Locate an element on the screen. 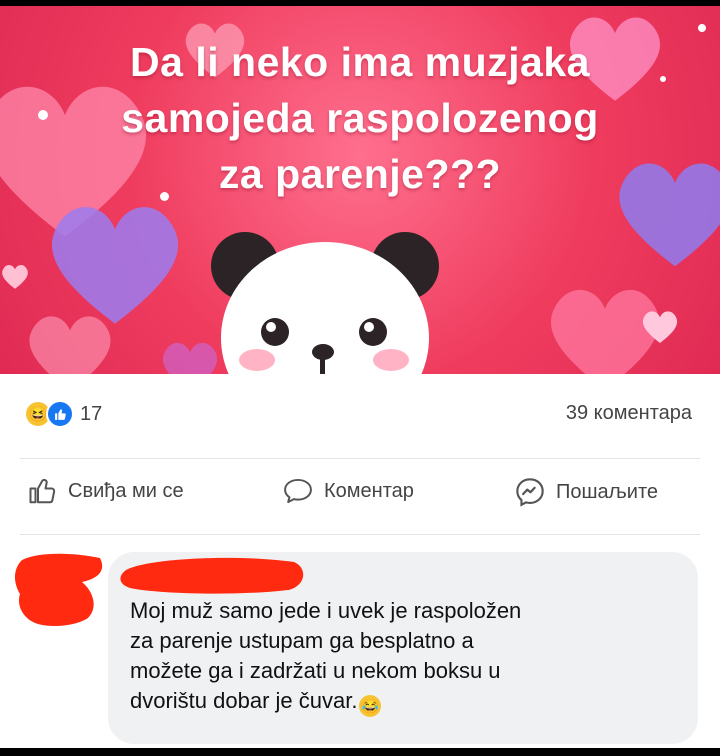  post-stats-bar: 😆 17 39 коментара is located at coordinates (360, 414).